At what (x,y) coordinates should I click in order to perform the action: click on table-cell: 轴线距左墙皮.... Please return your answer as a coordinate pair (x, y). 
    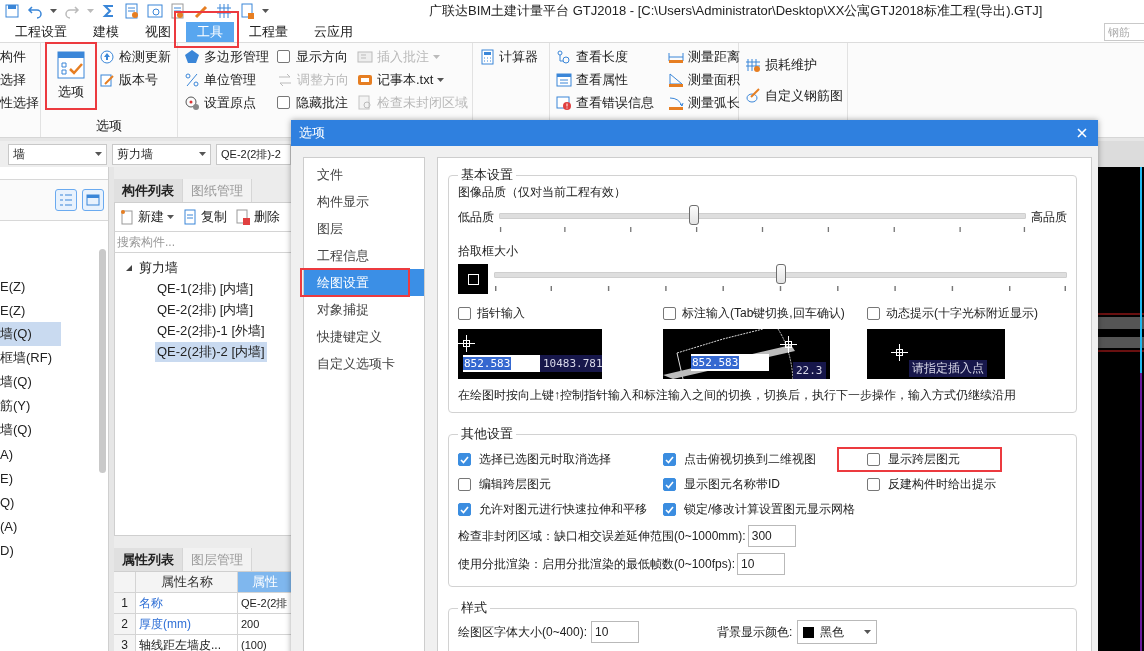
    Looking at the image, I should click on (187, 643).